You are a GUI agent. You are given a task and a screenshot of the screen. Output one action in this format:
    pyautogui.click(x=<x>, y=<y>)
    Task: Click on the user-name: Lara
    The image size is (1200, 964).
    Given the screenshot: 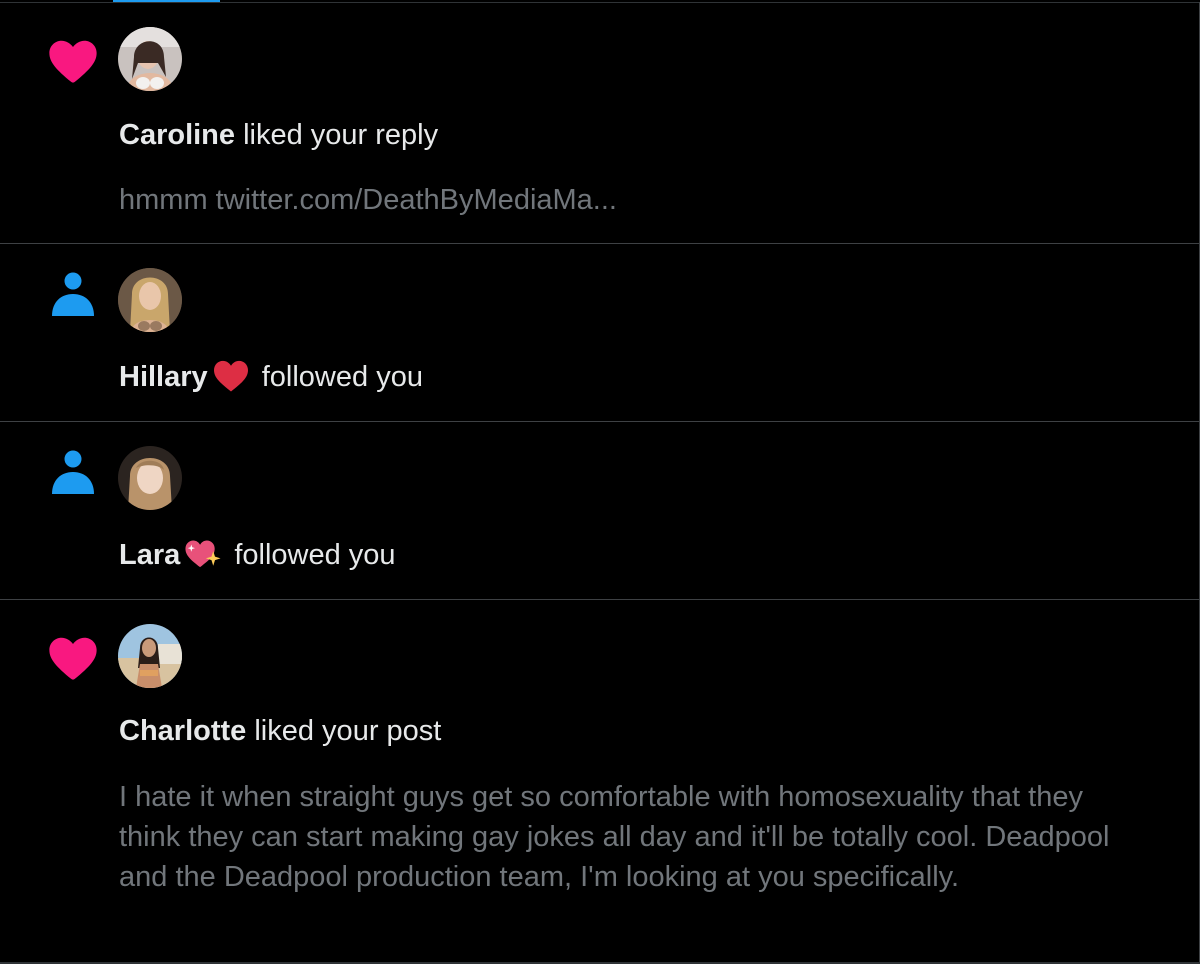 What is the action you would take?
    pyautogui.click(x=149, y=555)
    